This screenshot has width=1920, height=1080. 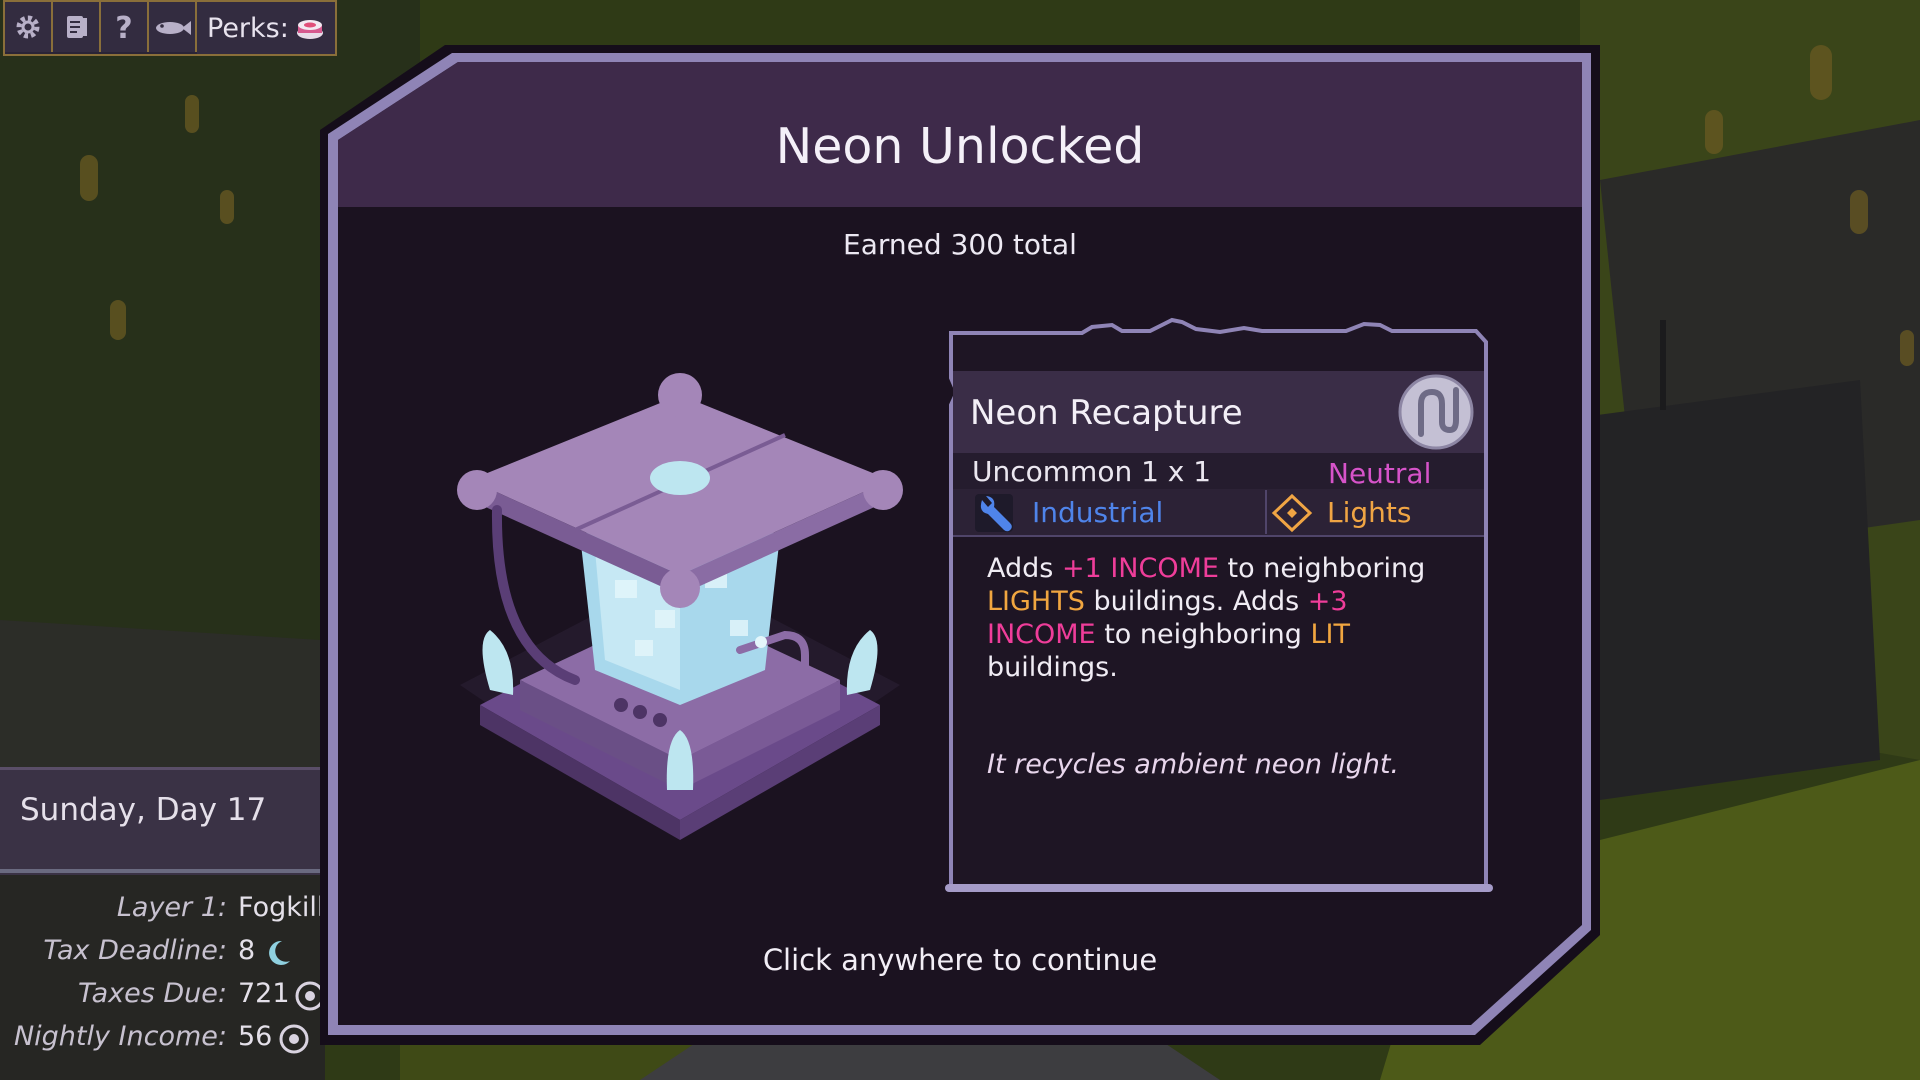 What do you see at coordinates (264, 993) in the screenshot?
I see `stat-value: 721` at bounding box center [264, 993].